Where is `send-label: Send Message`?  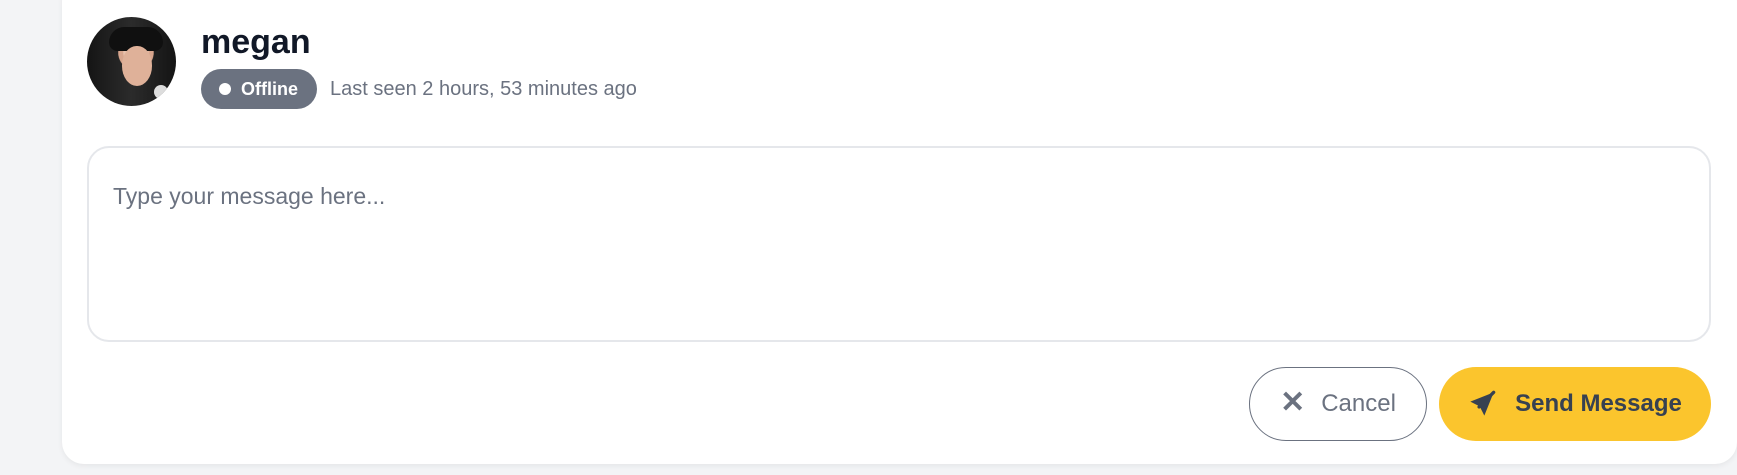 send-label: Send Message is located at coordinates (1598, 403).